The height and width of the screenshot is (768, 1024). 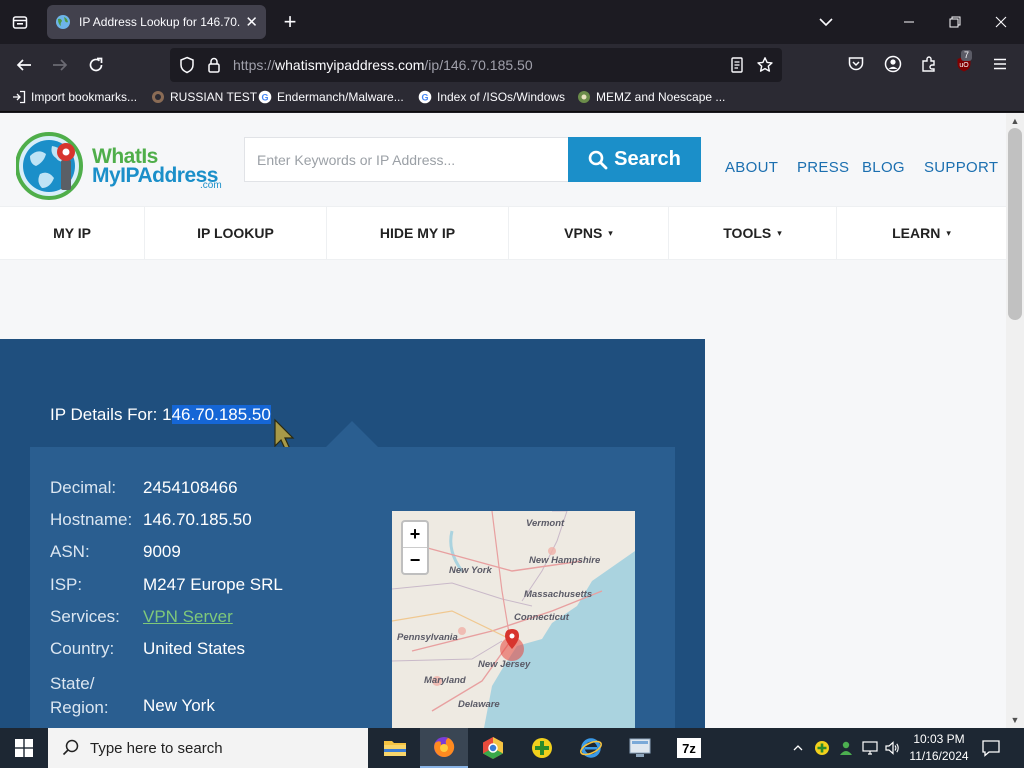 What do you see at coordinates (647, 159) in the screenshot?
I see `search-button-label: Search` at bounding box center [647, 159].